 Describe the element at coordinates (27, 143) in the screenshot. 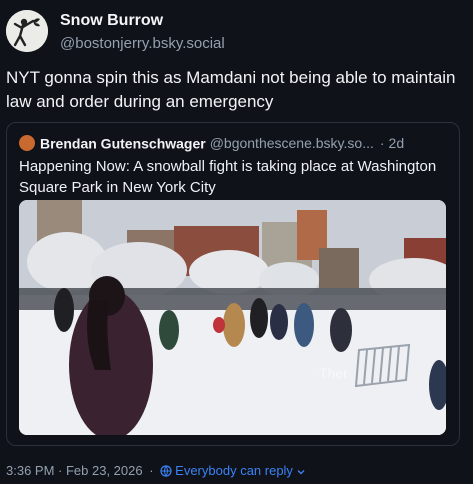

I see `quoted-author-avatar` at that location.